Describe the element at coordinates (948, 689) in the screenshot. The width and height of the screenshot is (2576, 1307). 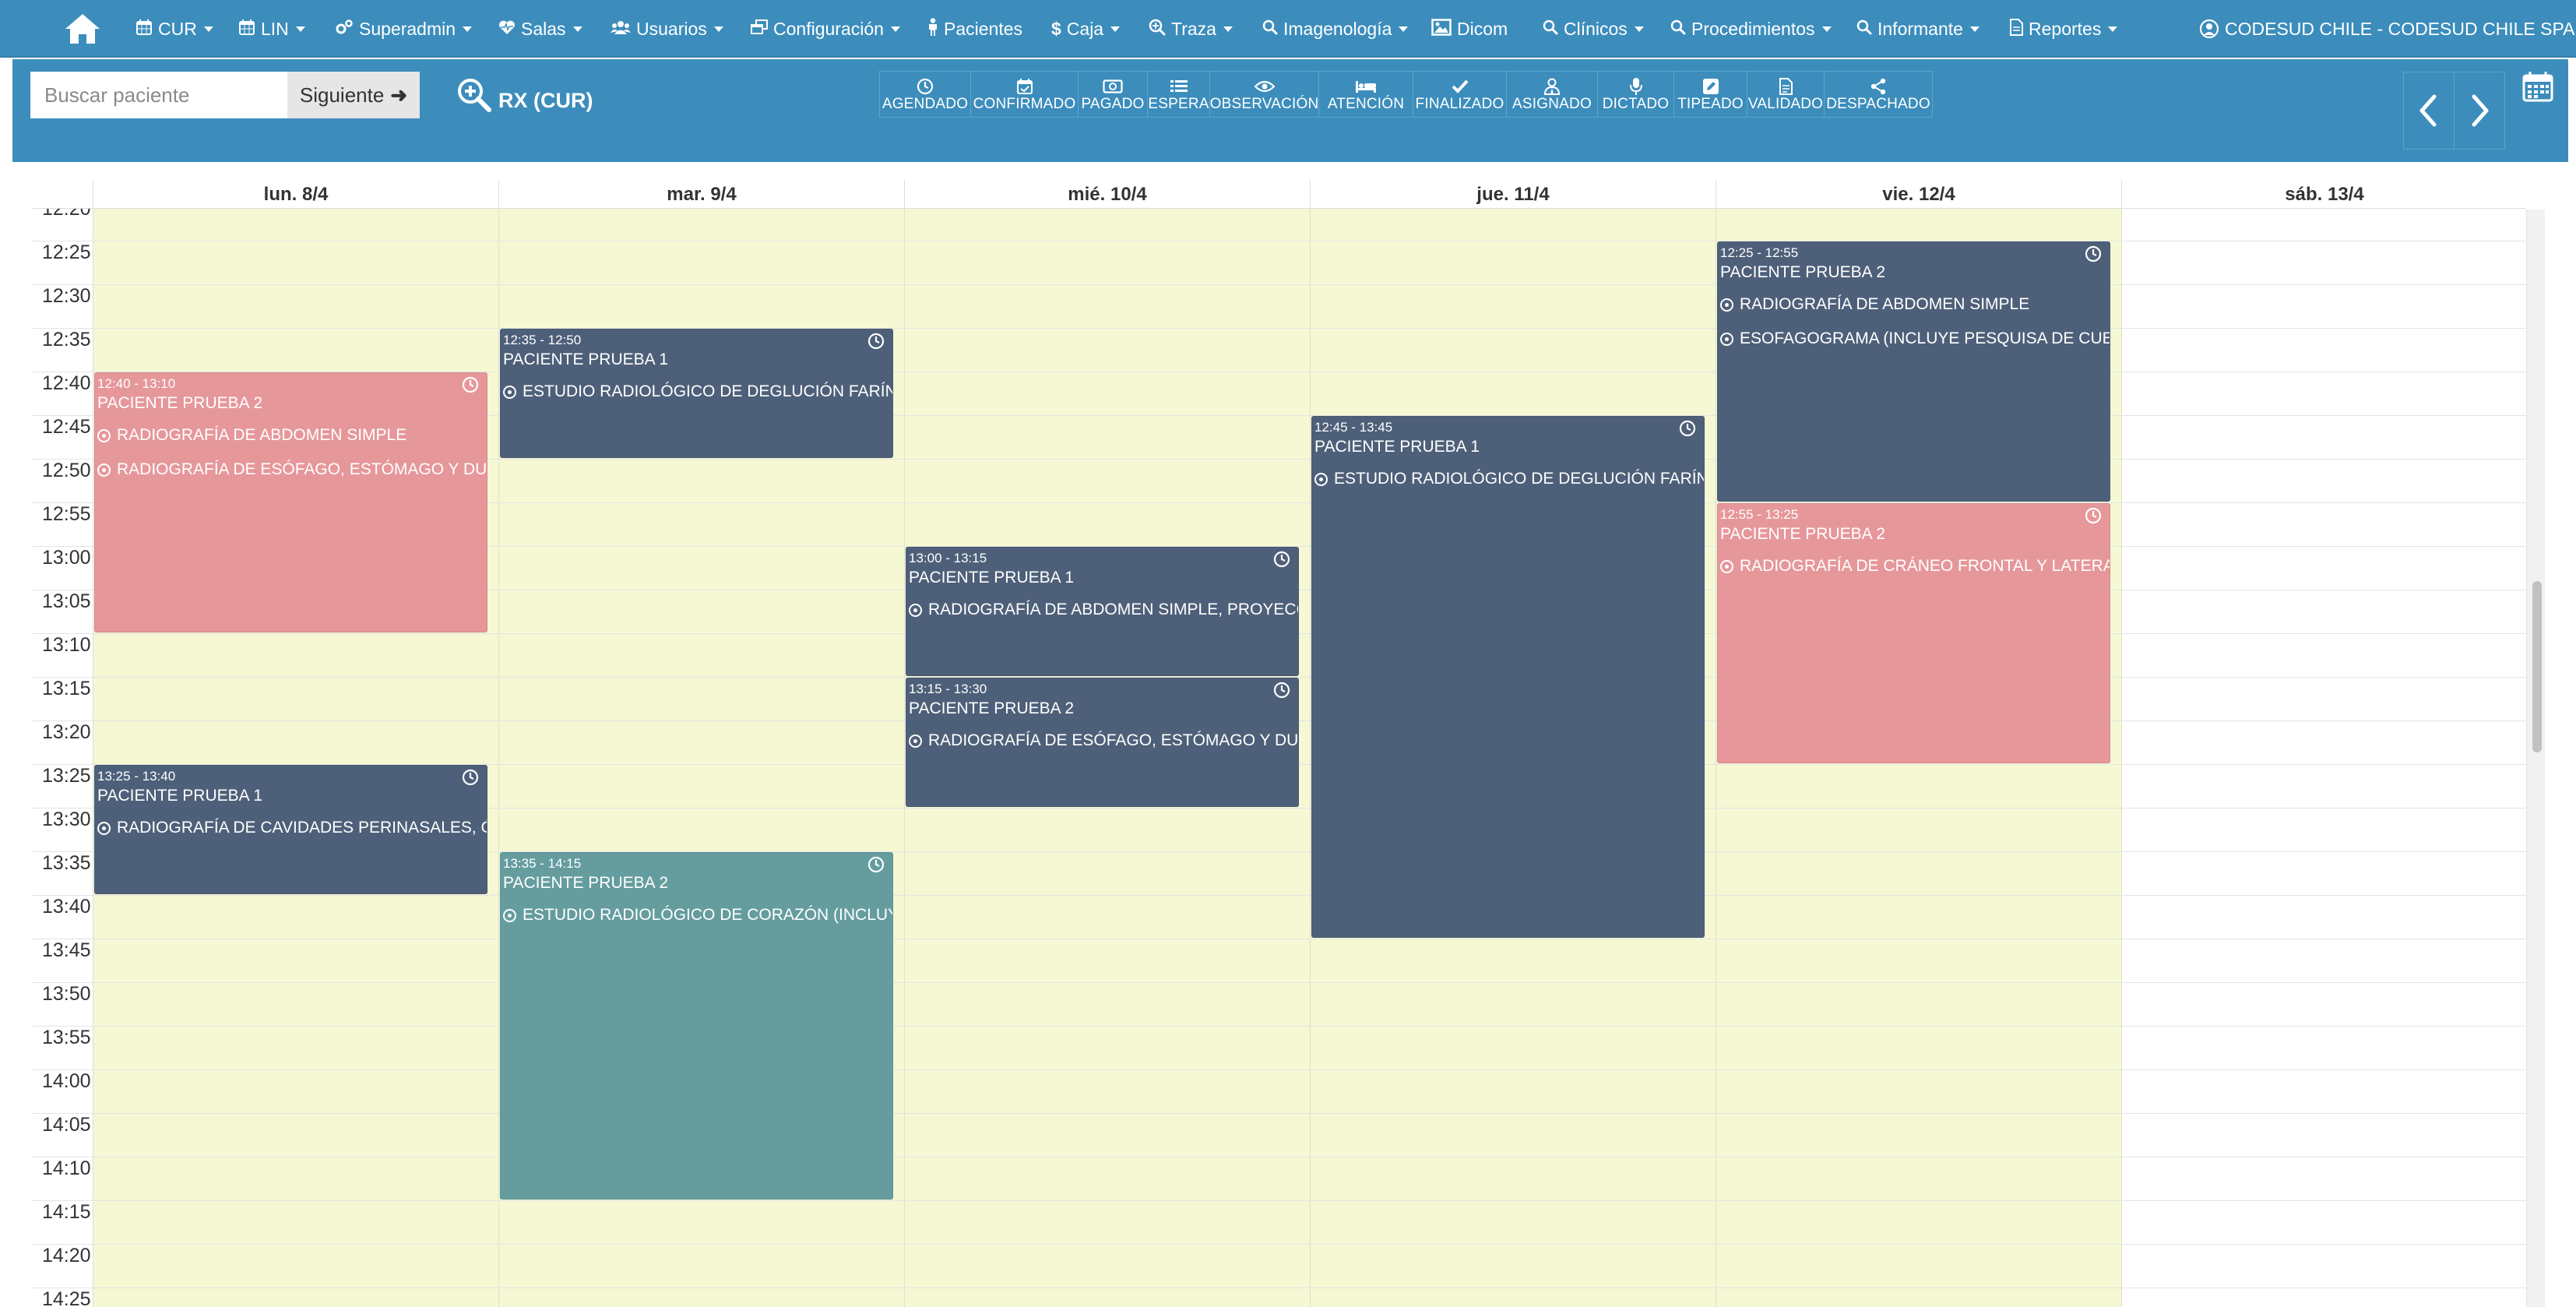
I see `event-time: 13:15 - 13:30` at that location.